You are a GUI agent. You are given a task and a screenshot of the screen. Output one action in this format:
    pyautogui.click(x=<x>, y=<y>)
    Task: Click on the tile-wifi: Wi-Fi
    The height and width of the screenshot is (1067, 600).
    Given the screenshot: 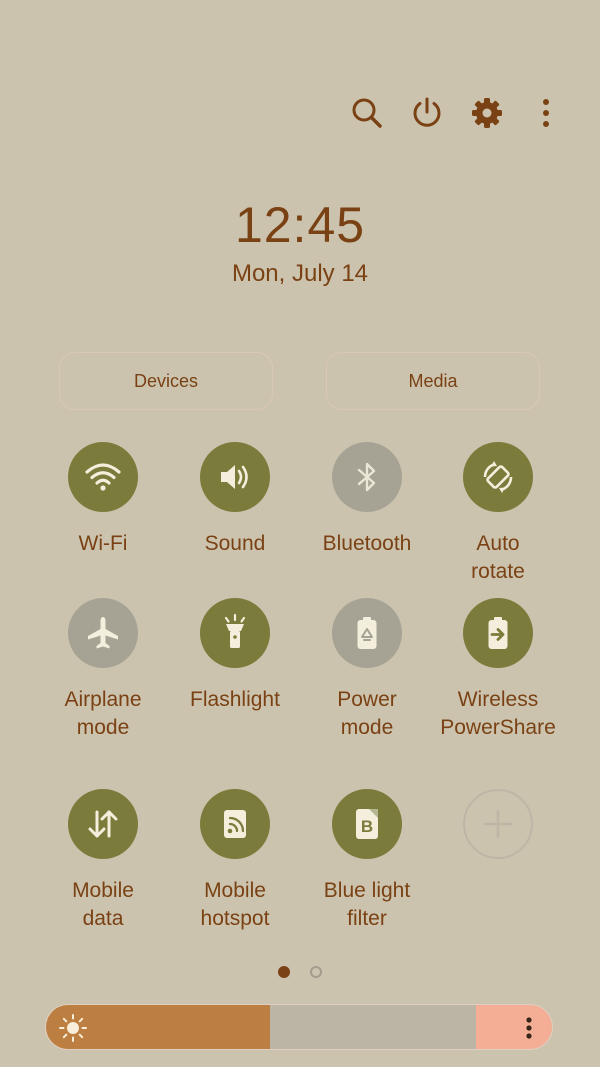 What is the action you would take?
    pyautogui.click(x=103, y=500)
    